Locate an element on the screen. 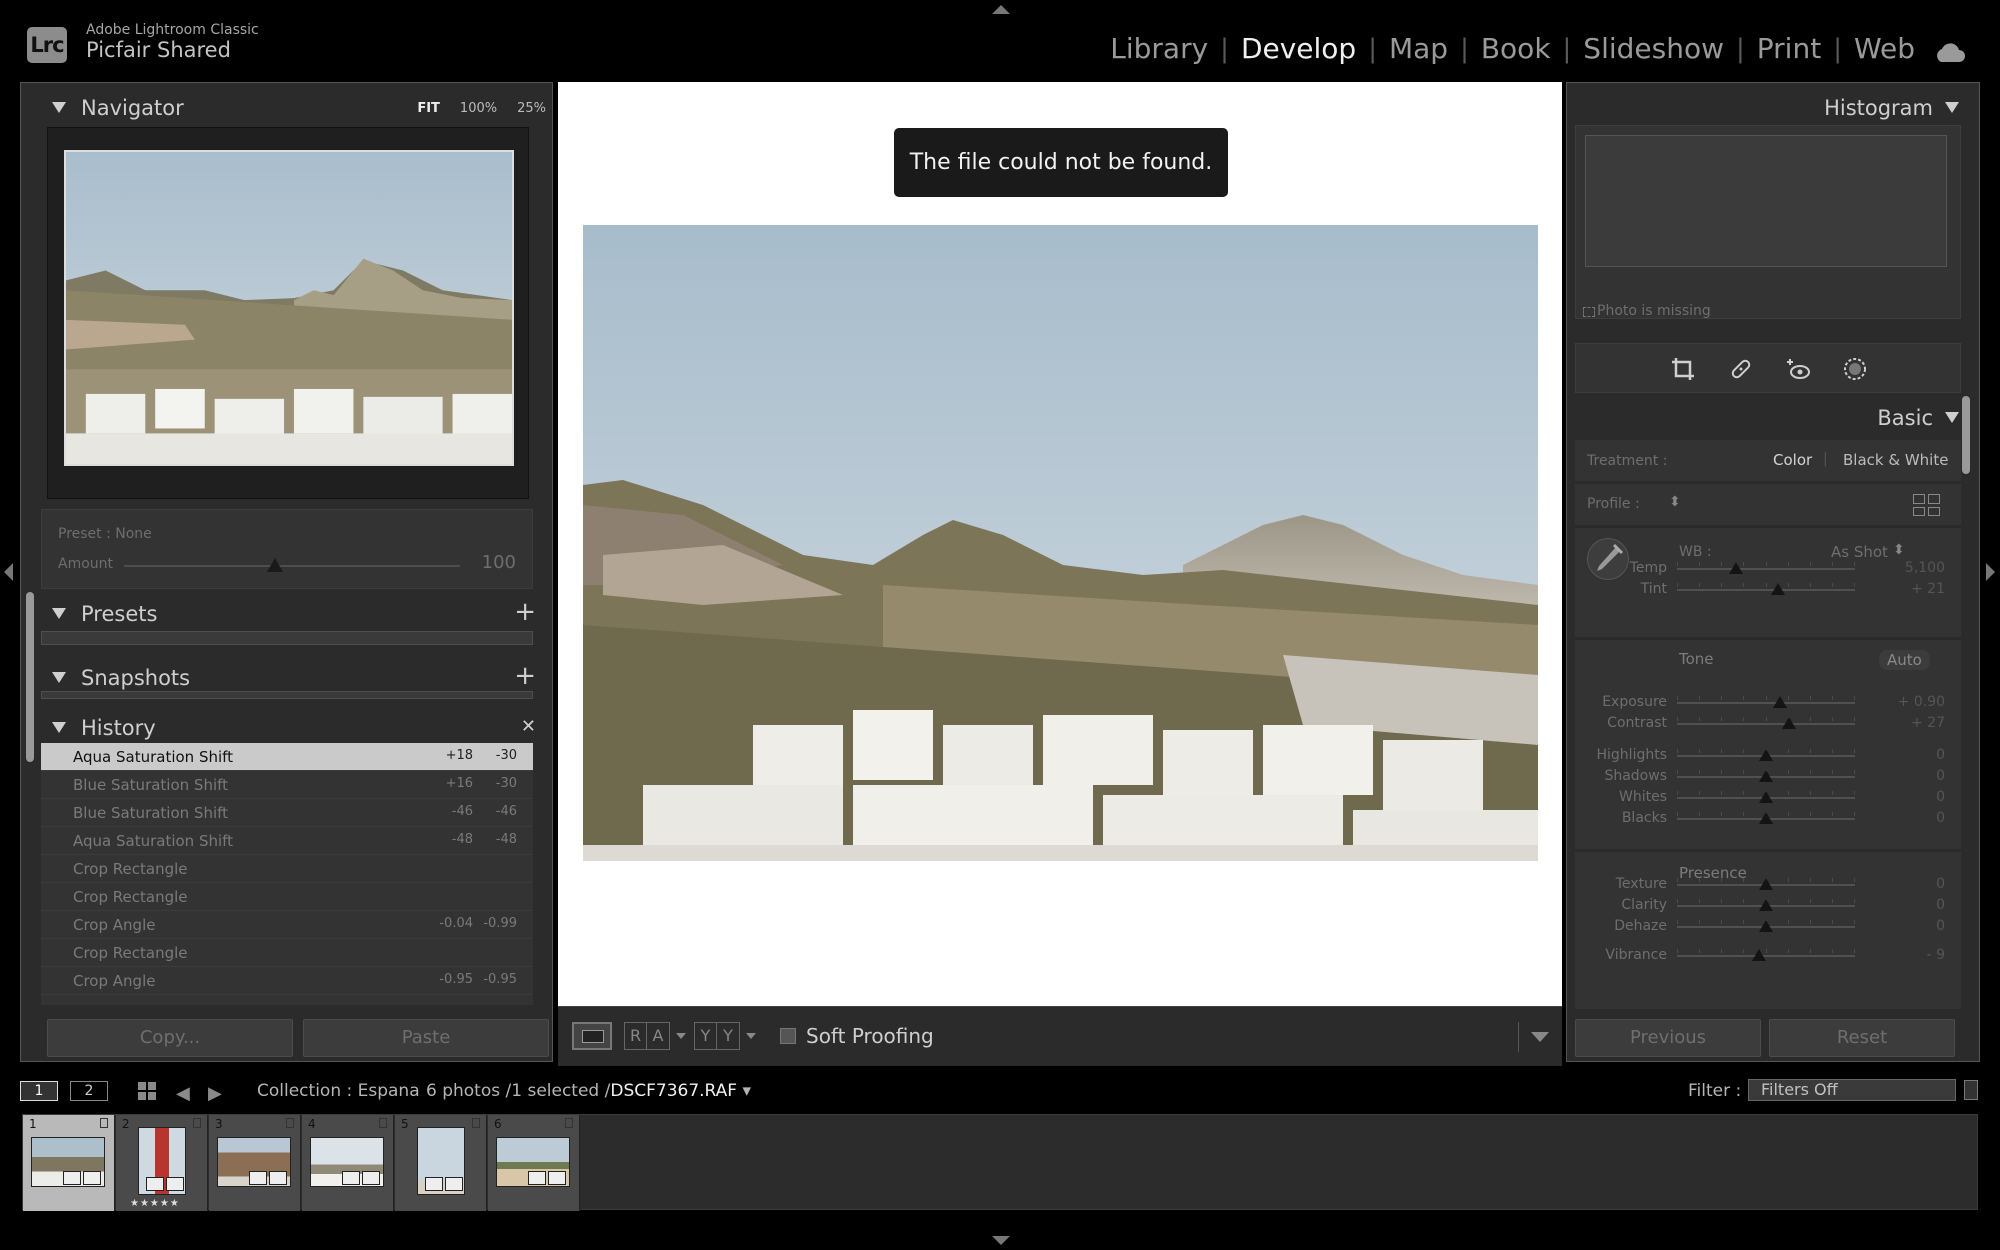 Image resolution: width=2000 pixels, height=1250 pixels. crop-icon is located at coordinates (1683, 369).